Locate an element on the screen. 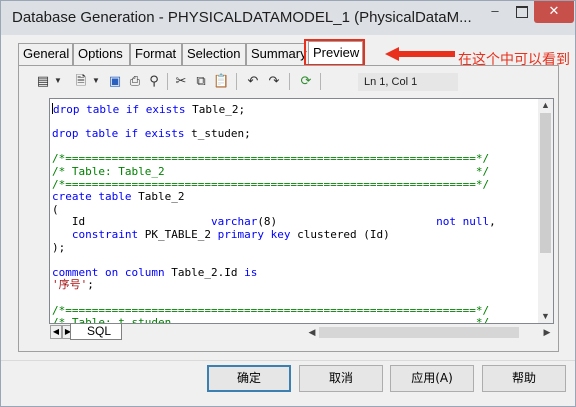 The width and height of the screenshot is (576, 407). ok-button: 确定 is located at coordinates (249, 378).